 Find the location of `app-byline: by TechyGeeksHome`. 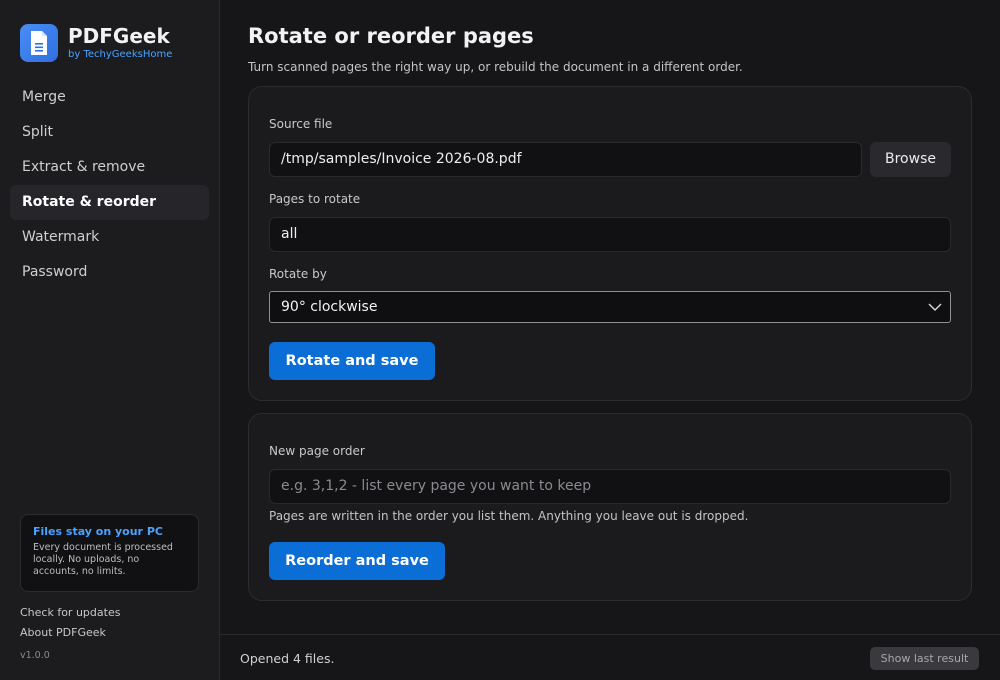

app-byline: by TechyGeeksHome is located at coordinates (120, 54).